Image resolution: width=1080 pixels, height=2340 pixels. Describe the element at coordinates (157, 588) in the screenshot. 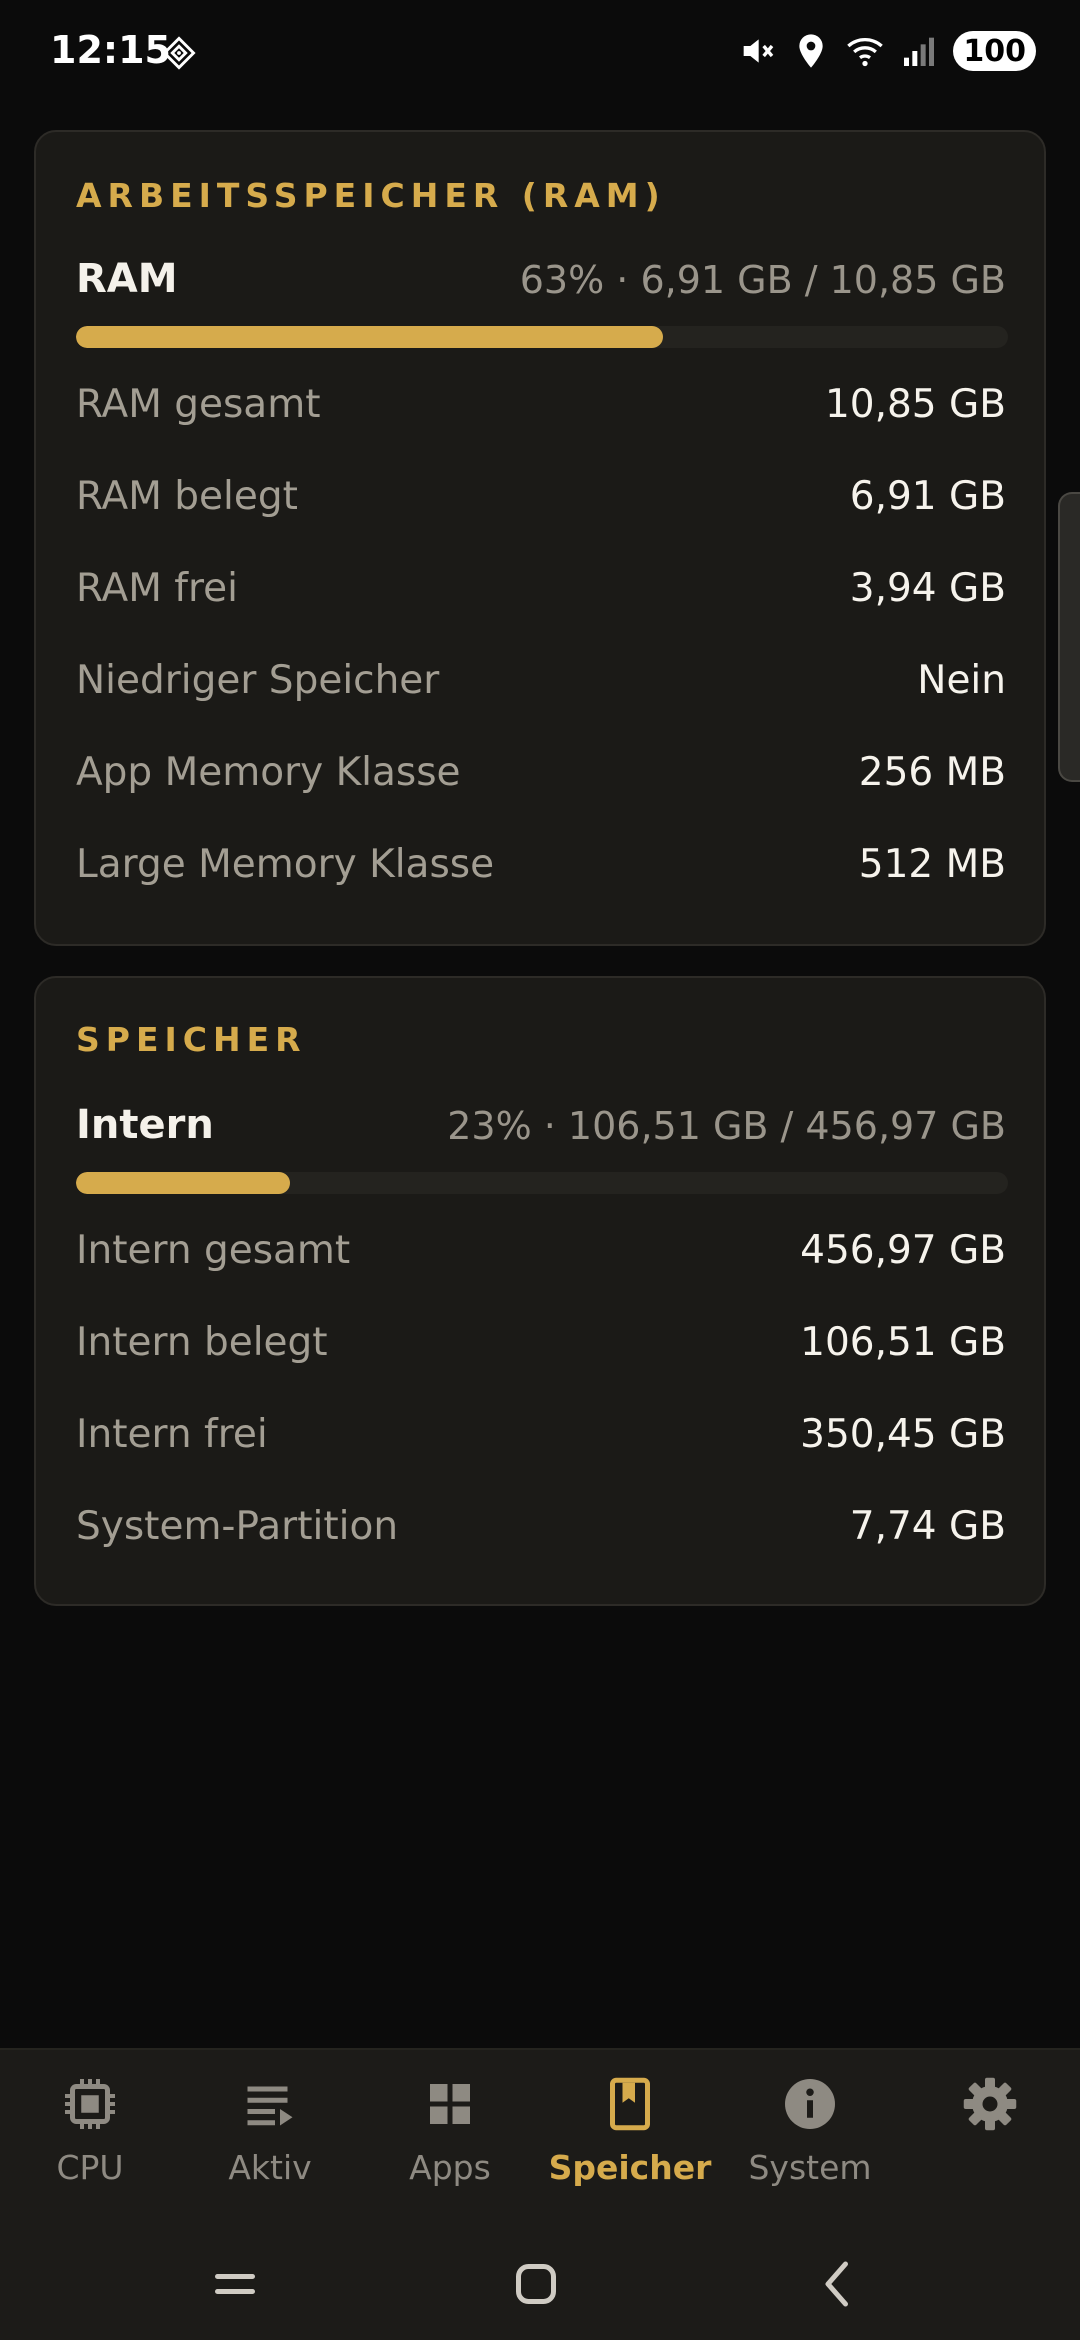

I see `row-label: RAM frei` at that location.